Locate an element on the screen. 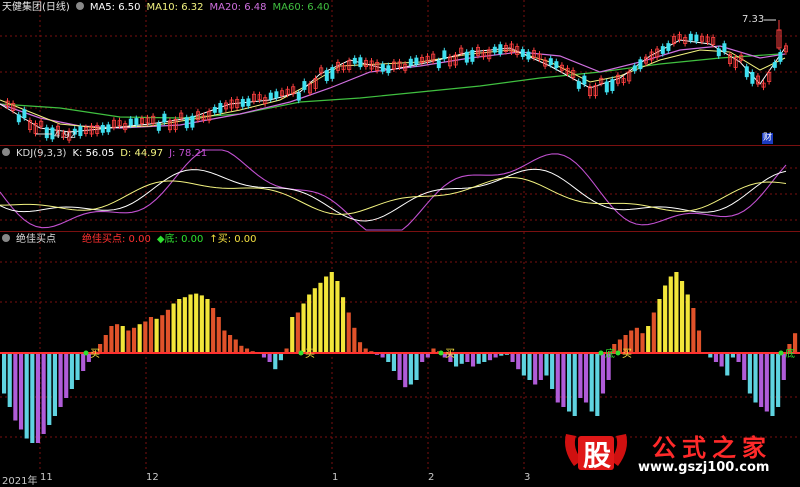  financial-marker: 财 is located at coordinates (768, 138).